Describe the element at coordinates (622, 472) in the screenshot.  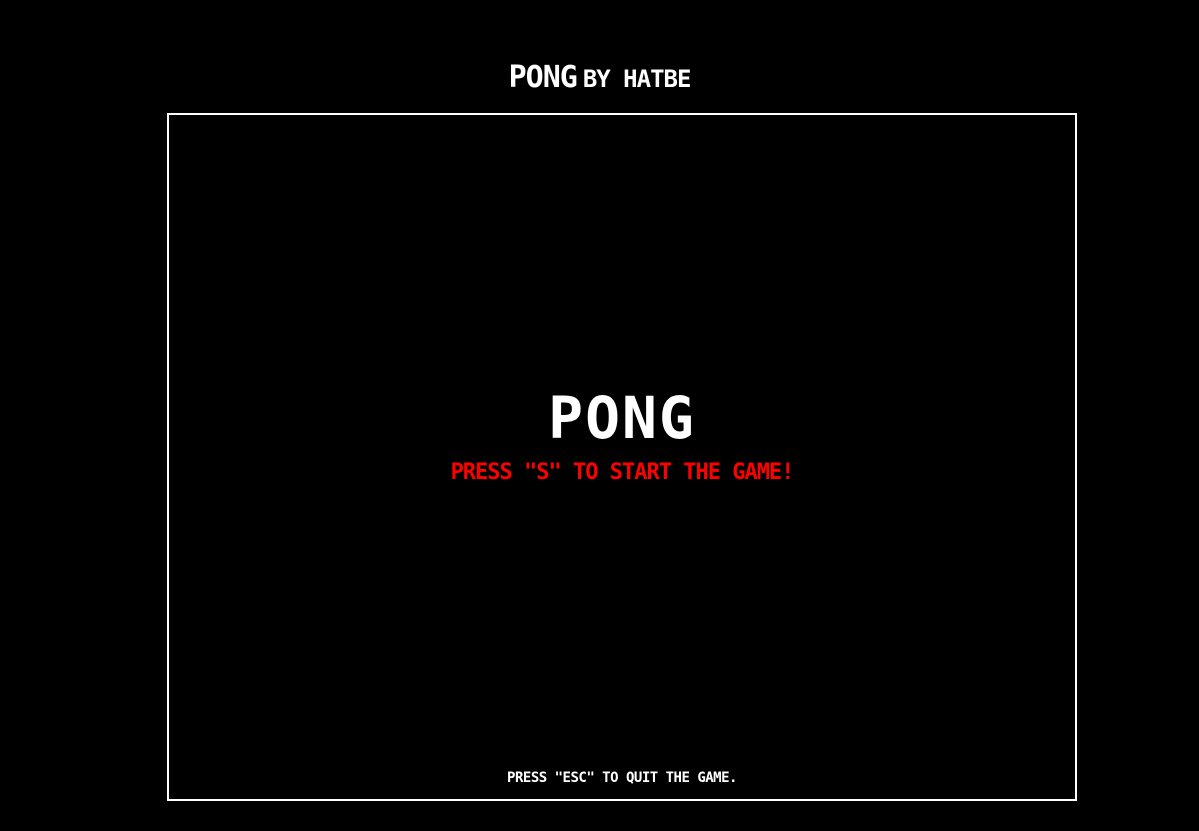
I see `start-prompt: PRESS "S" TO START THE GAME!` at that location.